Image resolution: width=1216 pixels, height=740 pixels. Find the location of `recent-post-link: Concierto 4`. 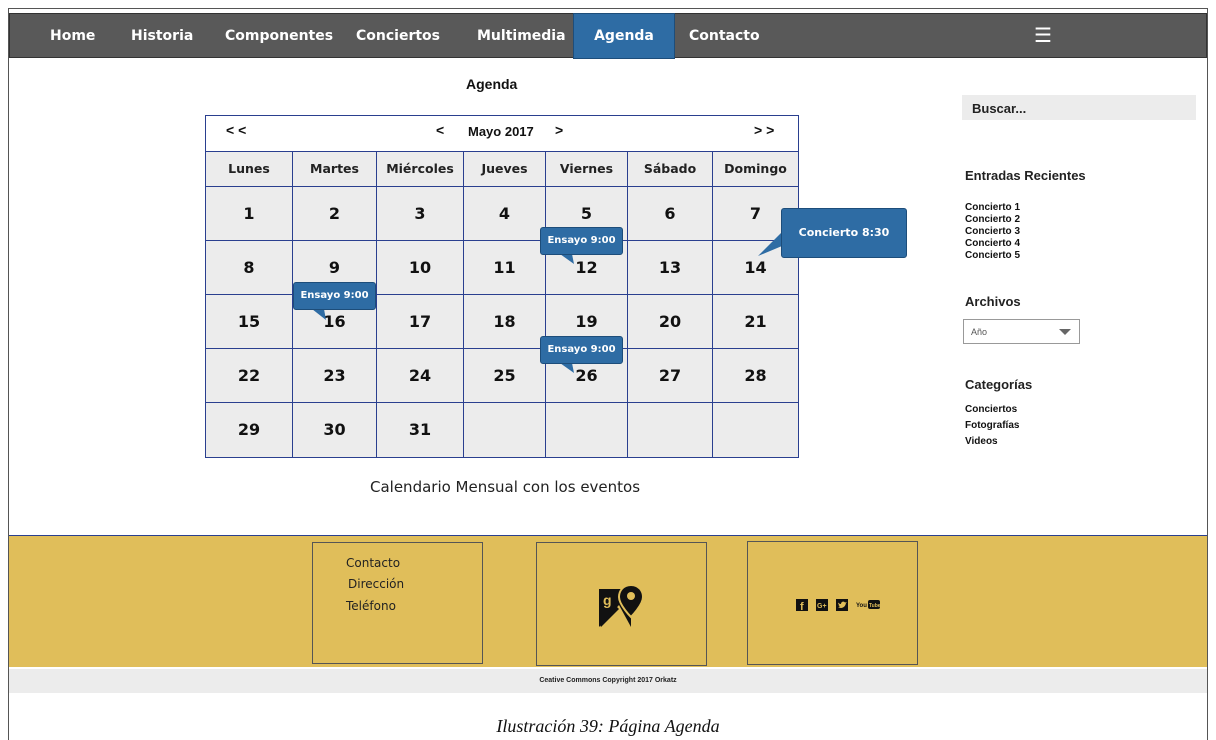

recent-post-link: Concierto 4 is located at coordinates (992, 244).